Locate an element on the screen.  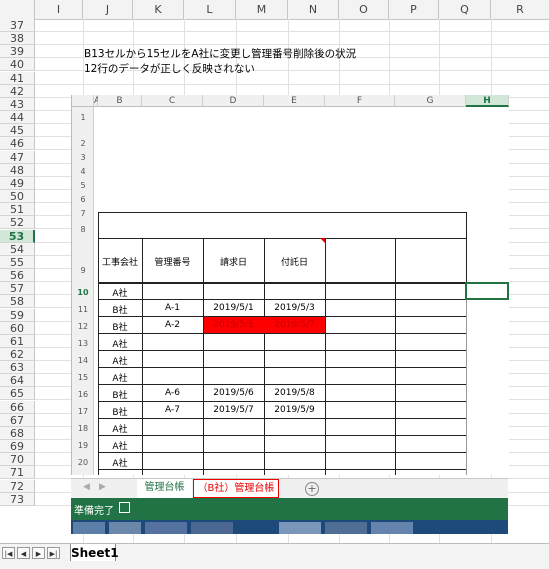
row-header: 73 is located at coordinates (17, 499).